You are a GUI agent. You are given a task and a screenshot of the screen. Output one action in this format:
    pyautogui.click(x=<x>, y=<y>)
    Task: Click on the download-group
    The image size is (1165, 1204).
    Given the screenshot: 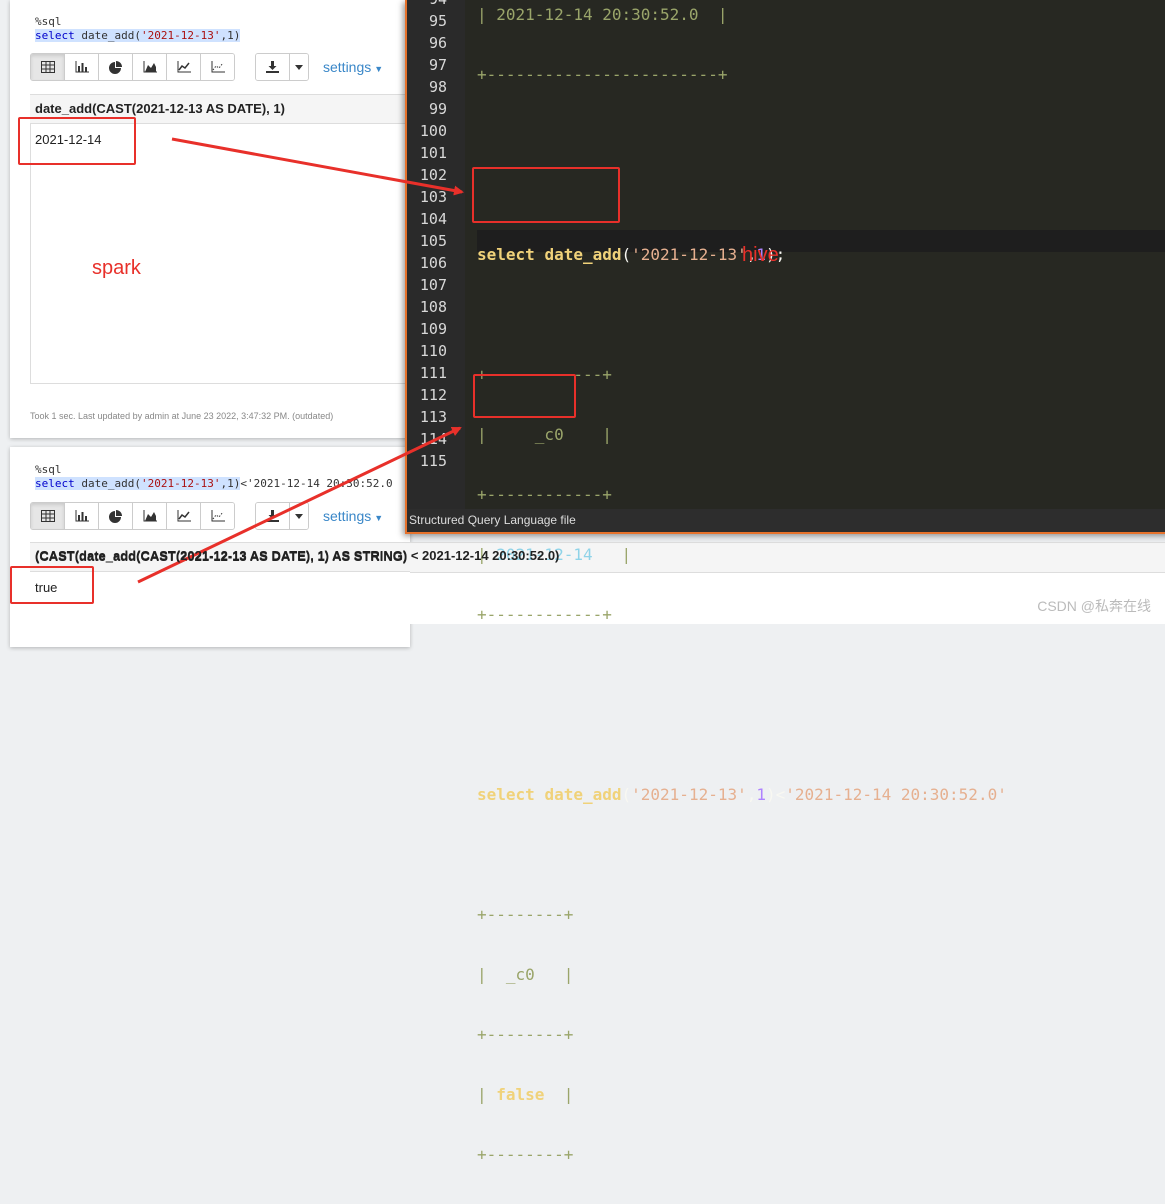 What is the action you would take?
    pyautogui.click(x=282, y=516)
    